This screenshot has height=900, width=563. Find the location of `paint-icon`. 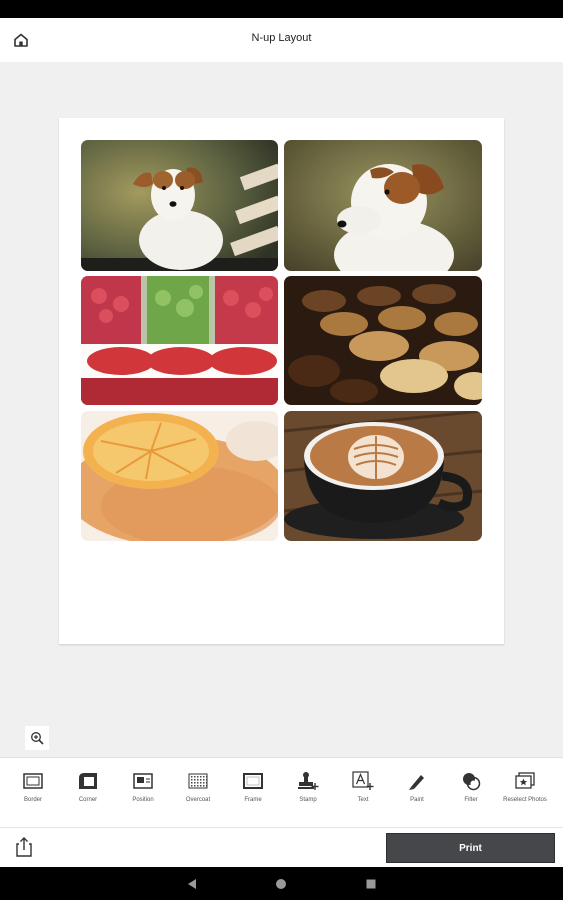

paint-icon is located at coordinates (417, 781).